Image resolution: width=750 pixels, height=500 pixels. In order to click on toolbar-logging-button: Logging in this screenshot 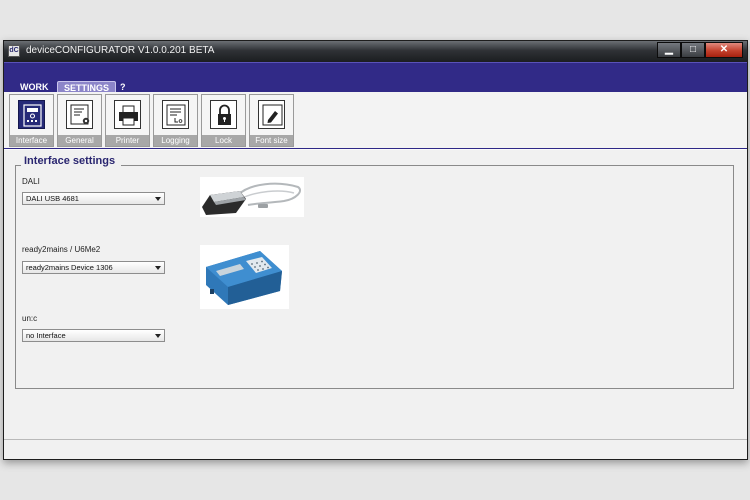, I will do `click(175, 120)`.